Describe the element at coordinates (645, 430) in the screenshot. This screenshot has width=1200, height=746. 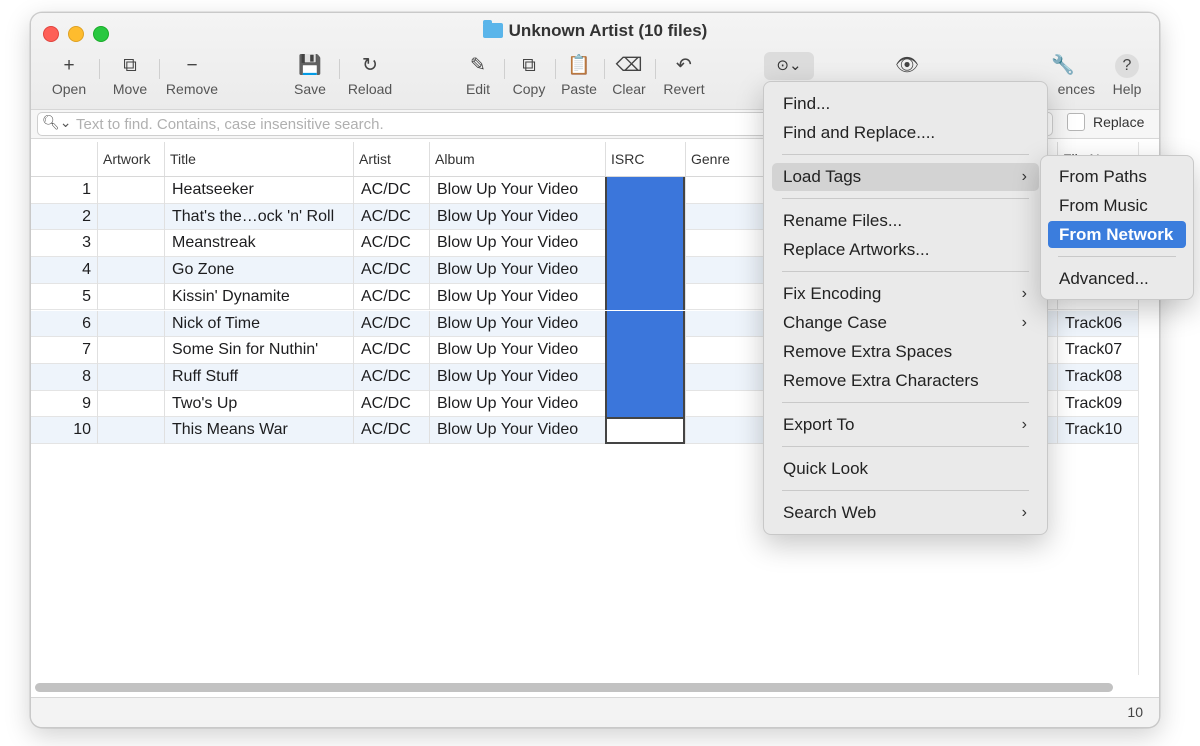
I see `isrc-cell-active` at that location.